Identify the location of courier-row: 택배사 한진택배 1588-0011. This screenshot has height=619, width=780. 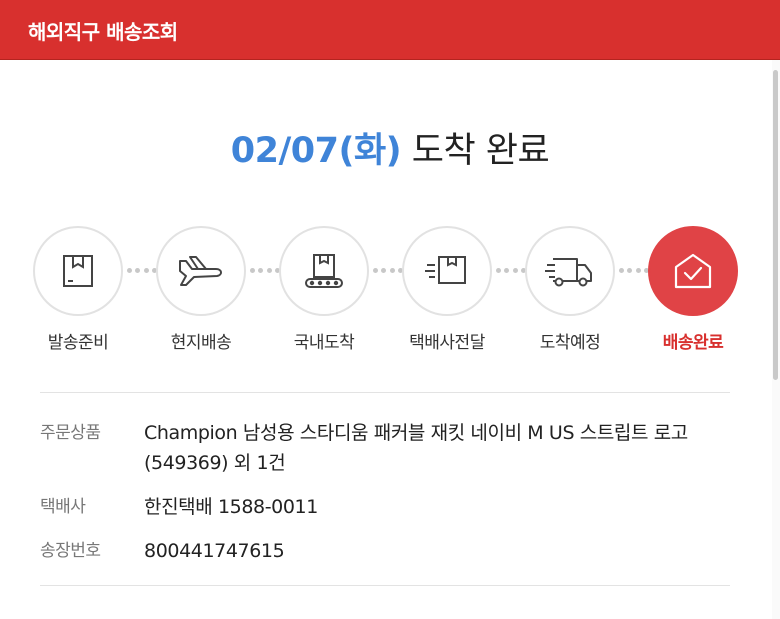
(385, 507).